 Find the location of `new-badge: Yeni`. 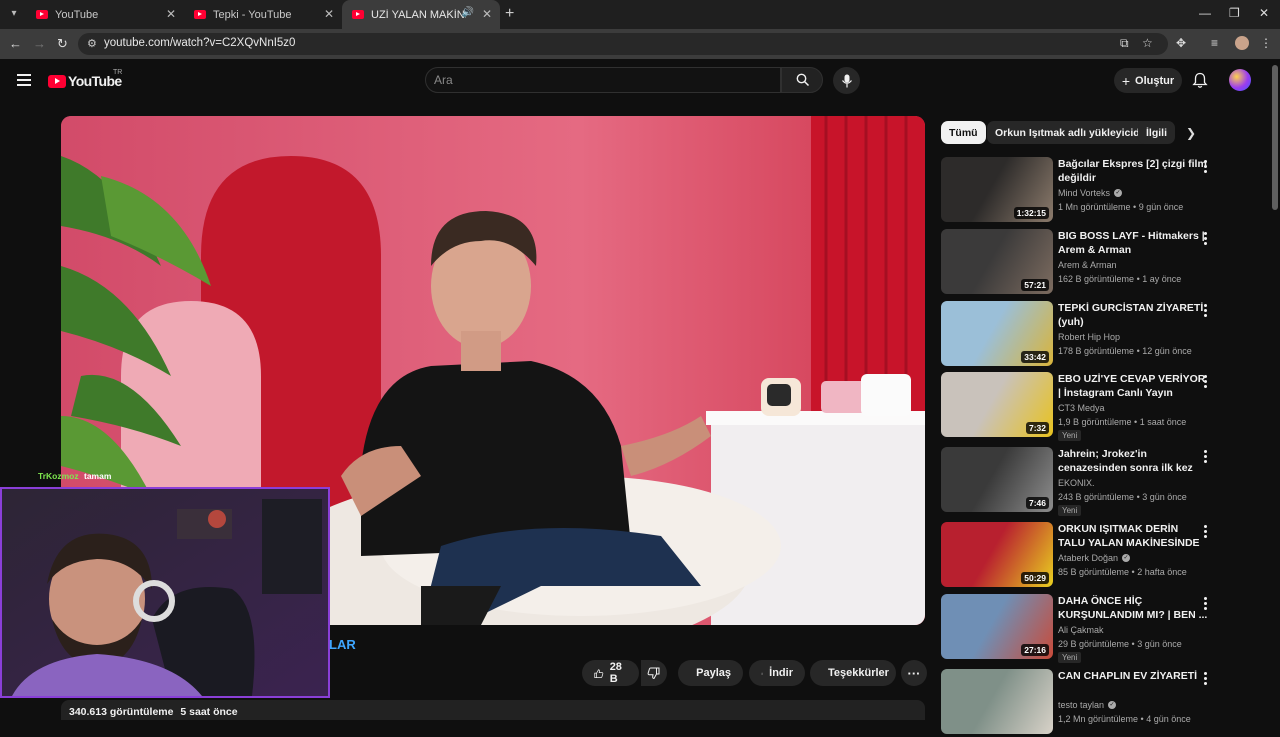

new-badge: Yeni is located at coordinates (1069, 657).